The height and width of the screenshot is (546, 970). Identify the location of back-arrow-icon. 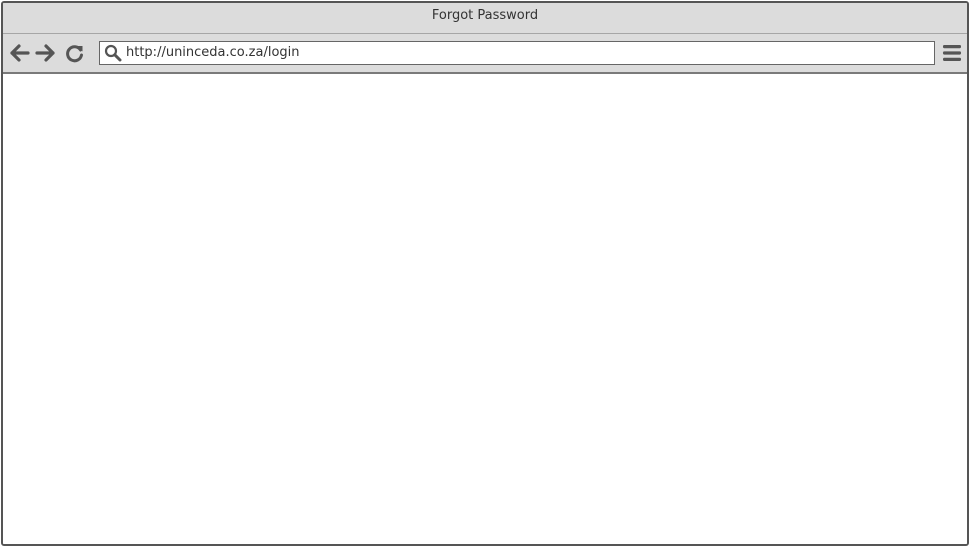
(20, 53).